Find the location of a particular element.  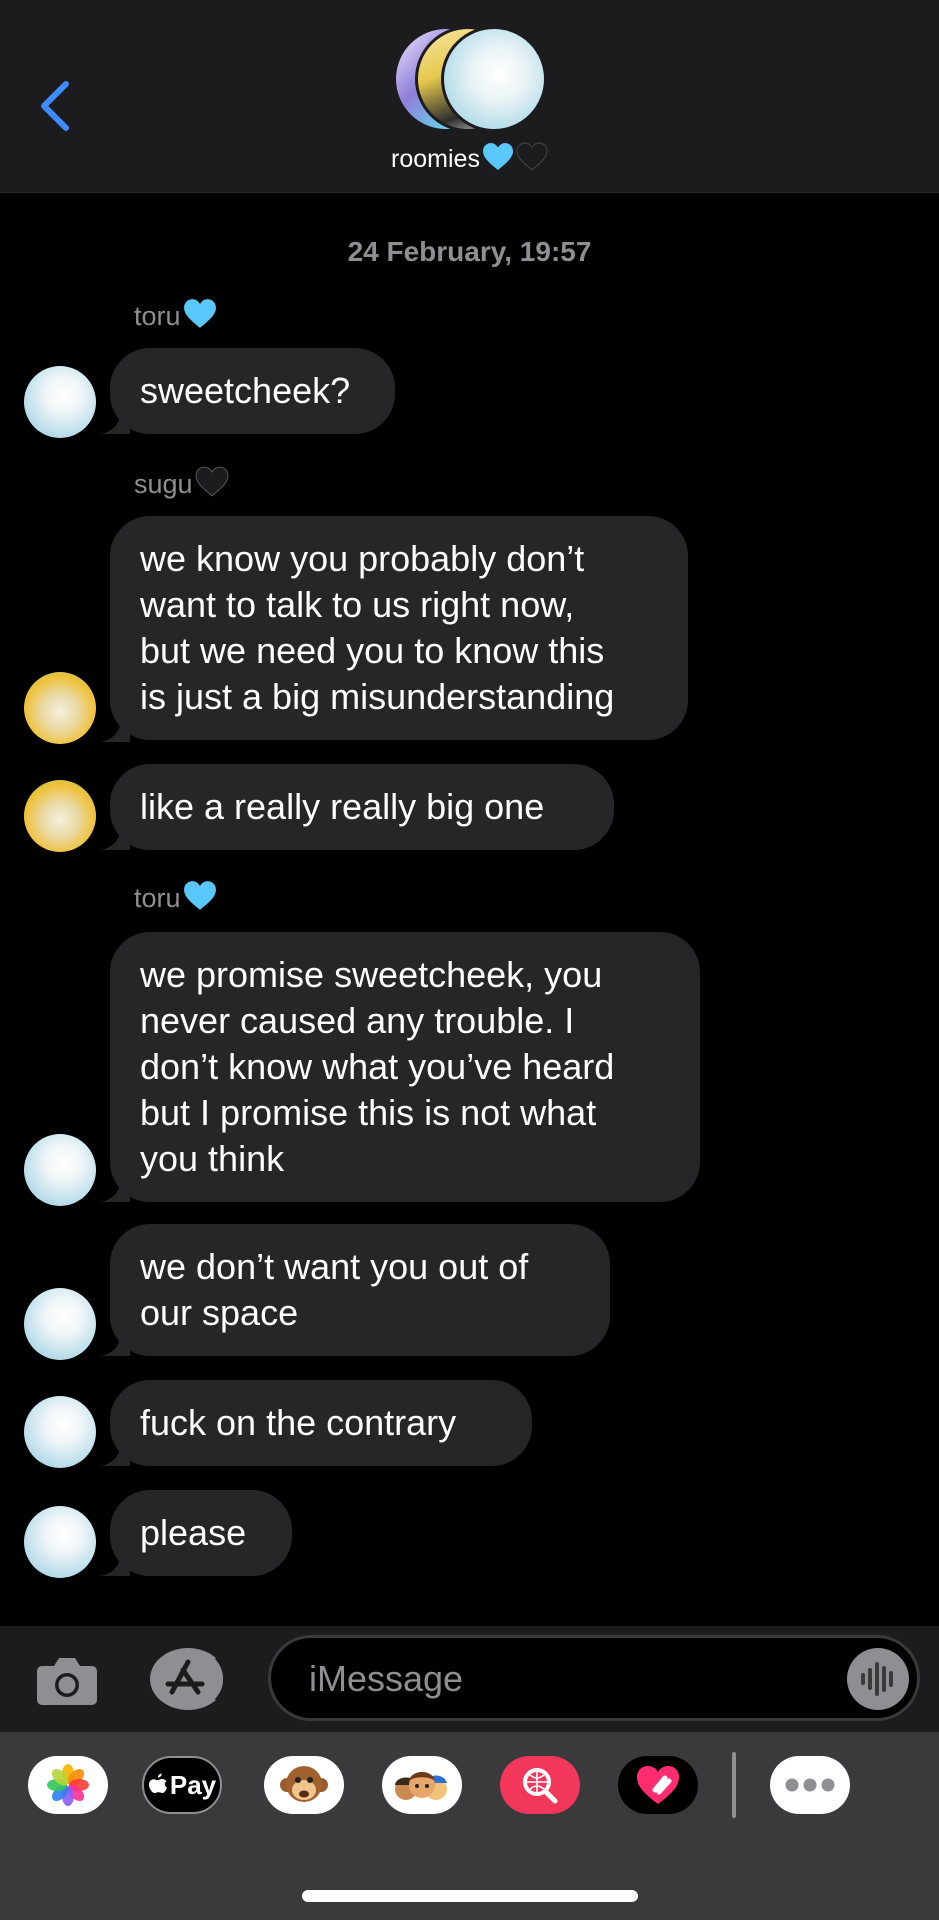

message-bubble: please is located at coordinates (201, 1533).